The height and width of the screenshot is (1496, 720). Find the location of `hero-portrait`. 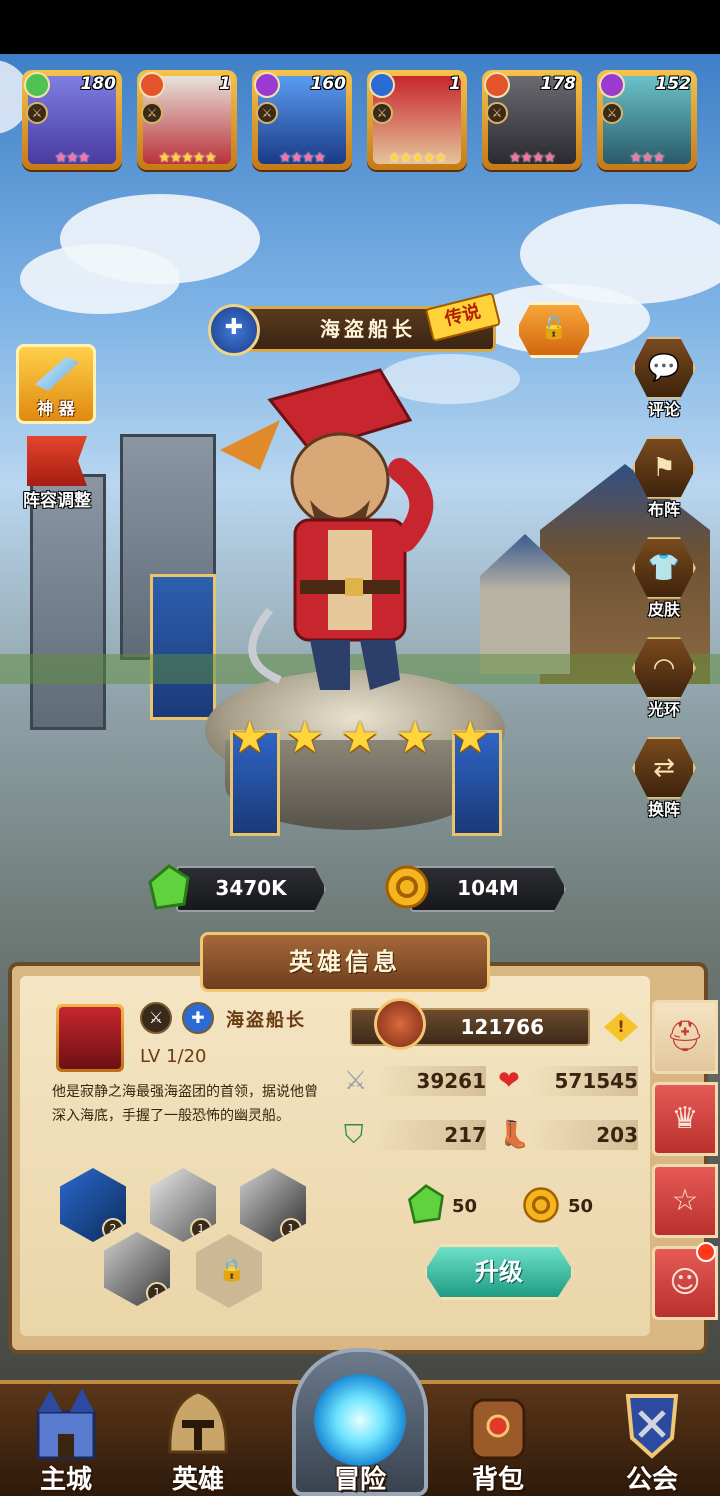

hero-portrait is located at coordinates (90, 1038).